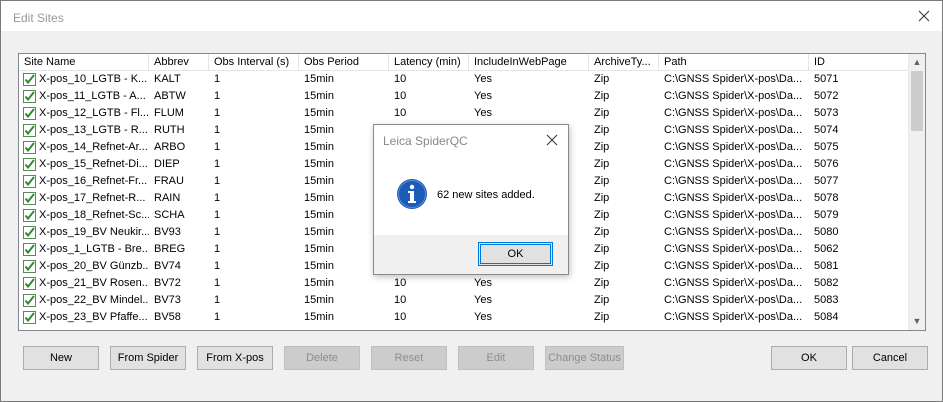  Describe the element at coordinates (61, 358) in the screenshot. I see `new-button: New` at that location.